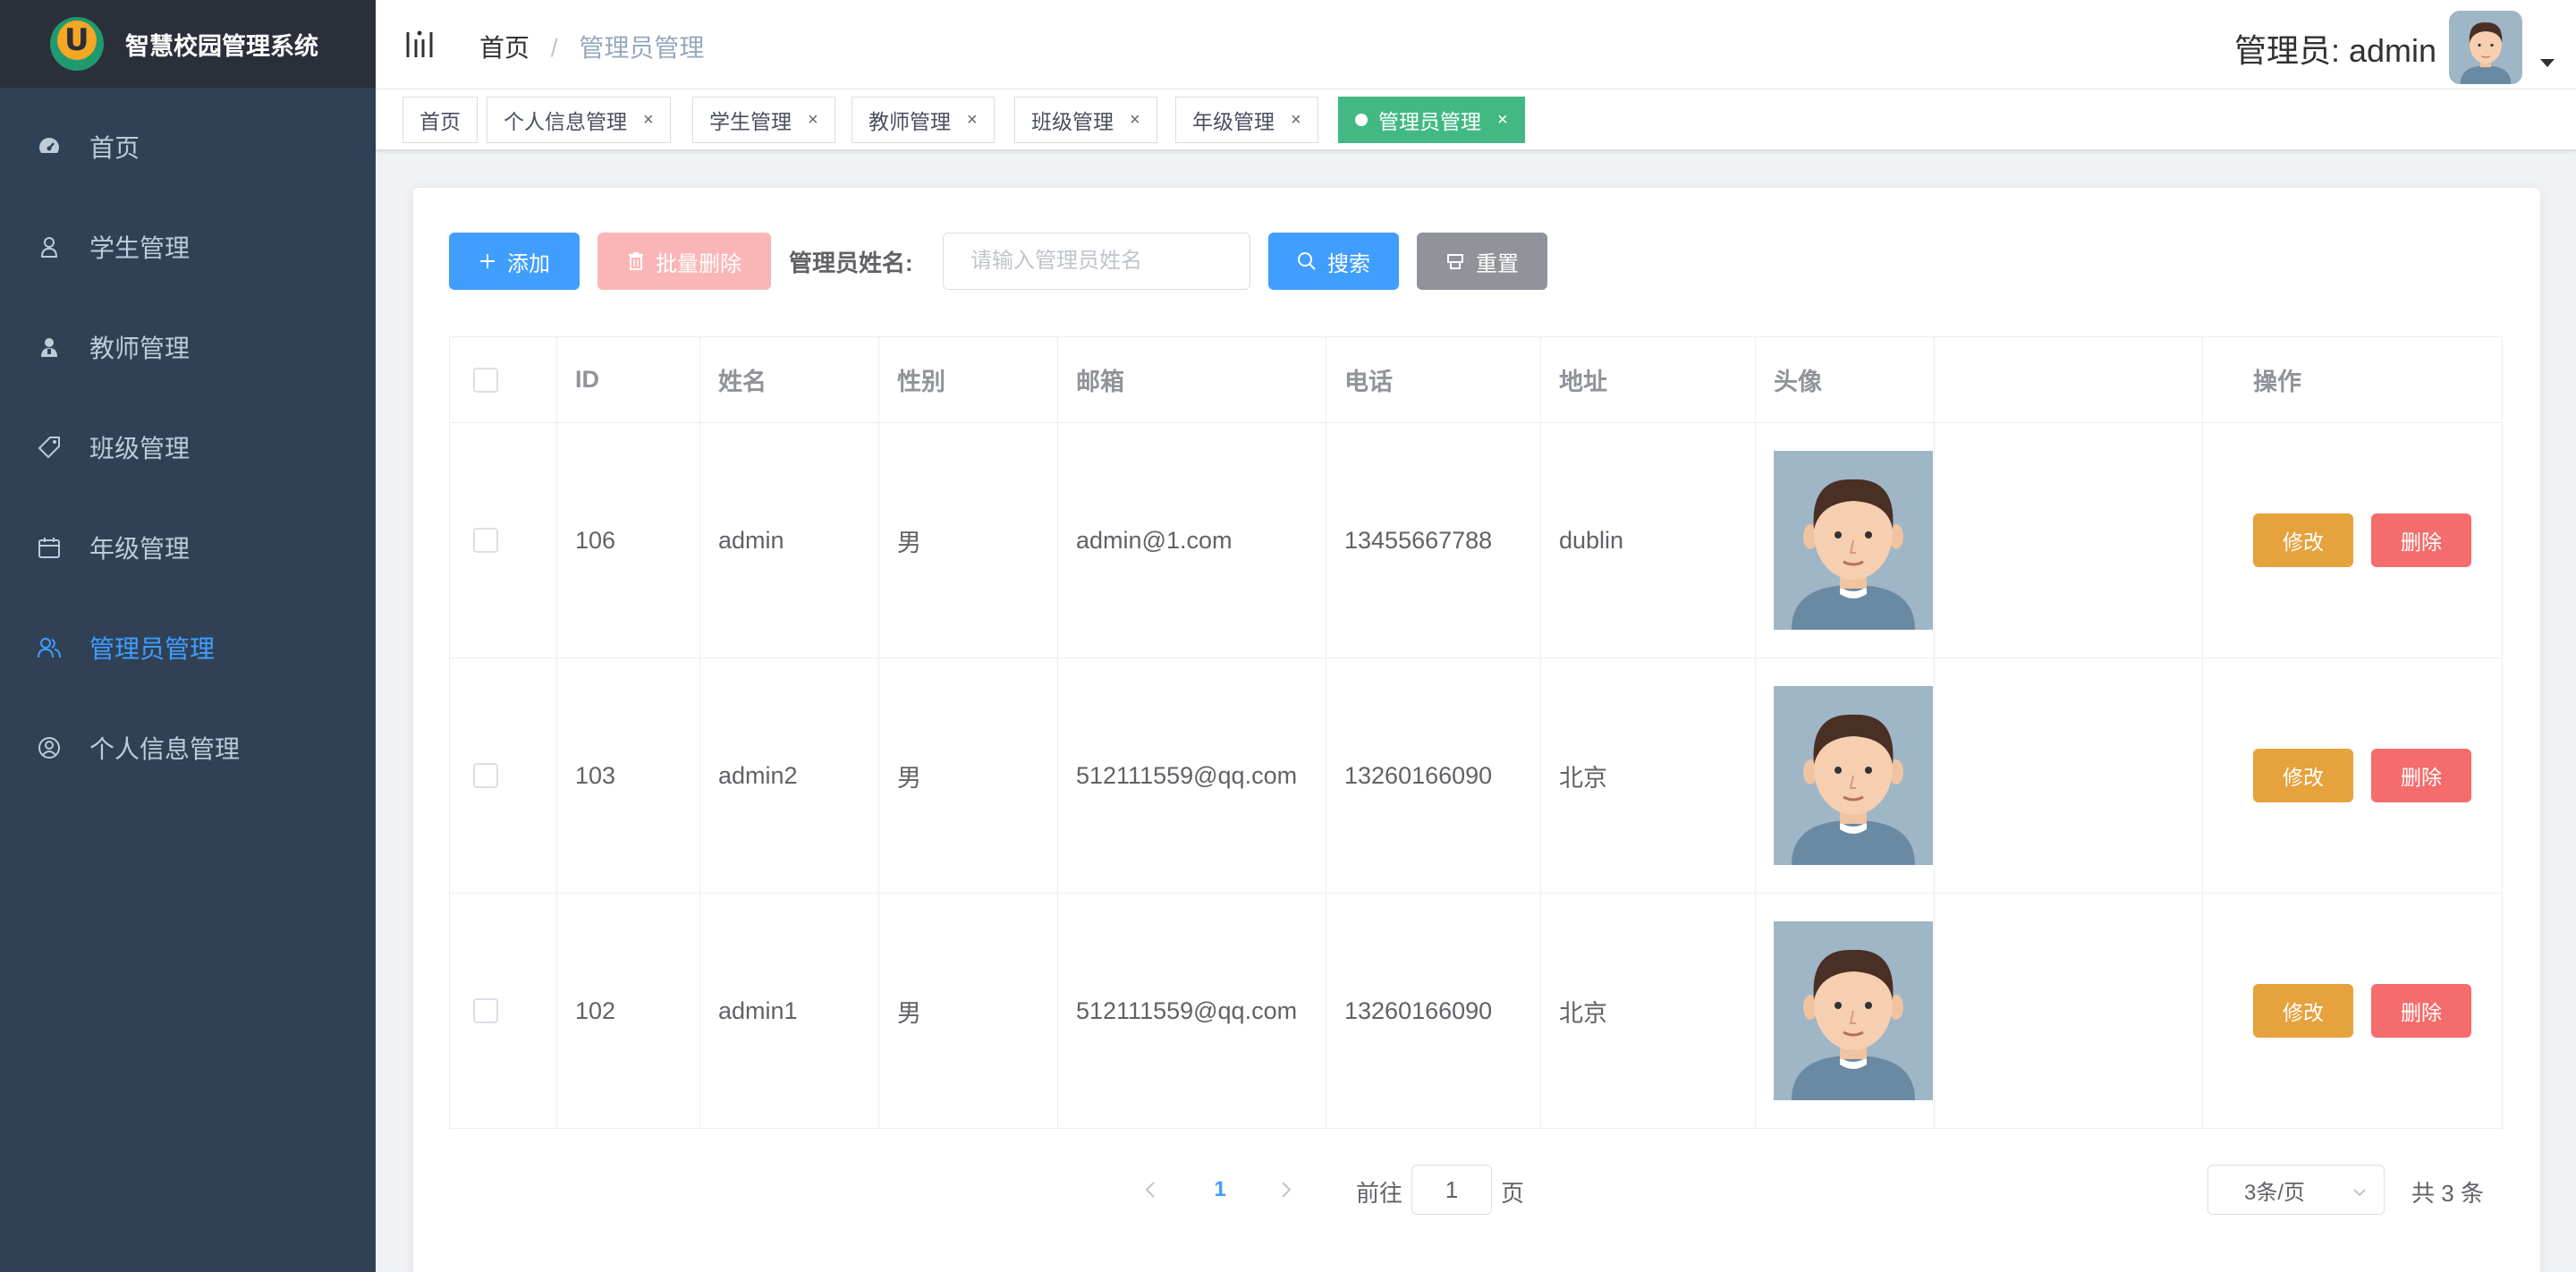 The height and width of the screenshot is (1272, 2576). What do you see at coordinates (628, 775) in the screenshot?
I see `id-cell: 103` at bounding box center [628, 775].